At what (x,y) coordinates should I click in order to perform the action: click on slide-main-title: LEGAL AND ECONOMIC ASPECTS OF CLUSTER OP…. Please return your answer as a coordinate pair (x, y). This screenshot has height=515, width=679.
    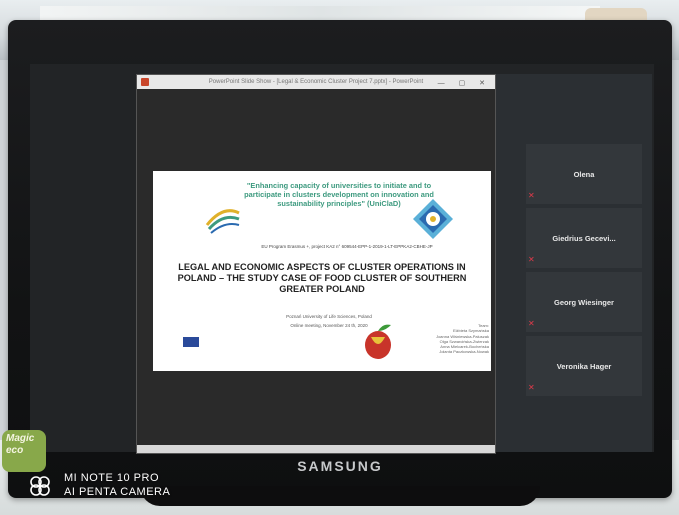
    Looking at the image, I should click on (322, 278).